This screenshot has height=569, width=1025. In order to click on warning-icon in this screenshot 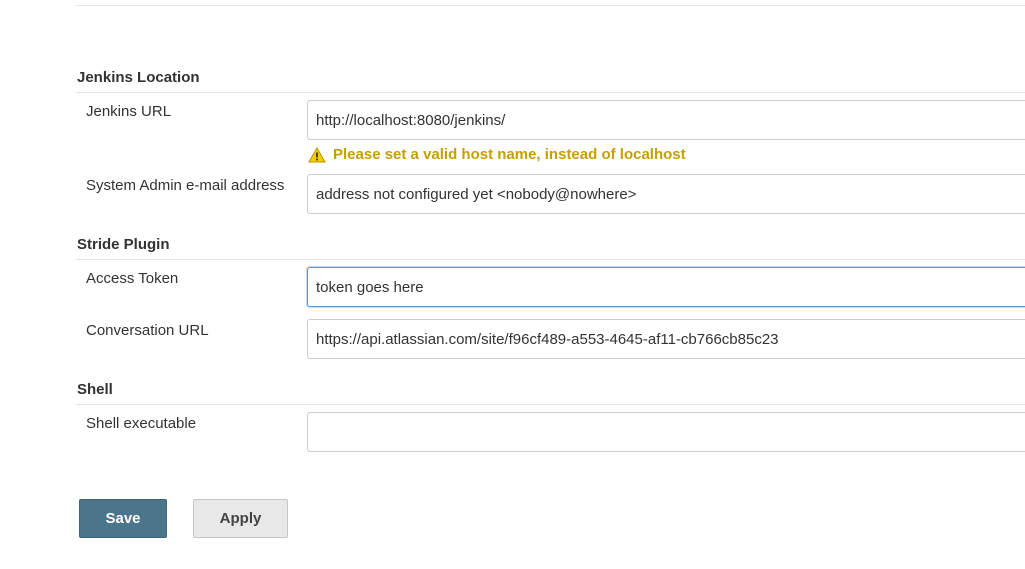, I will do `click(317, 154)`.